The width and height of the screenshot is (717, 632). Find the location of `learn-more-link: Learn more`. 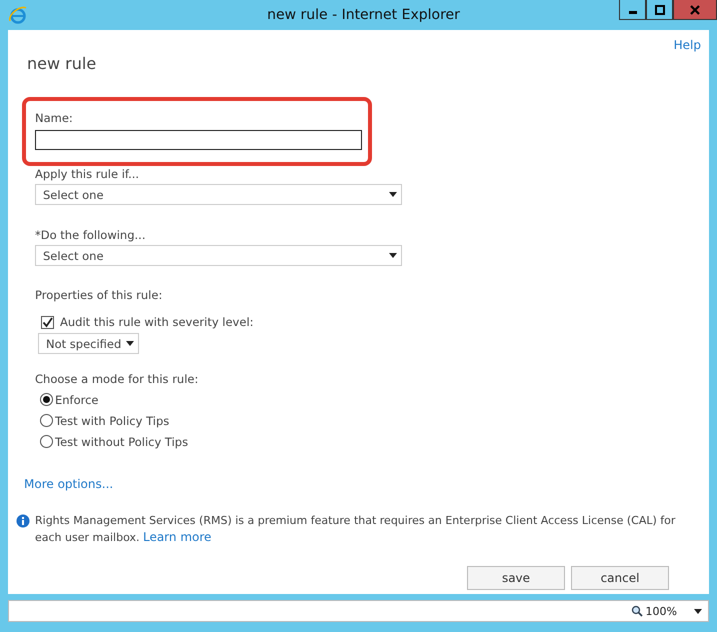

learn-more-link: Learn more is located at coordinates (177, 537).